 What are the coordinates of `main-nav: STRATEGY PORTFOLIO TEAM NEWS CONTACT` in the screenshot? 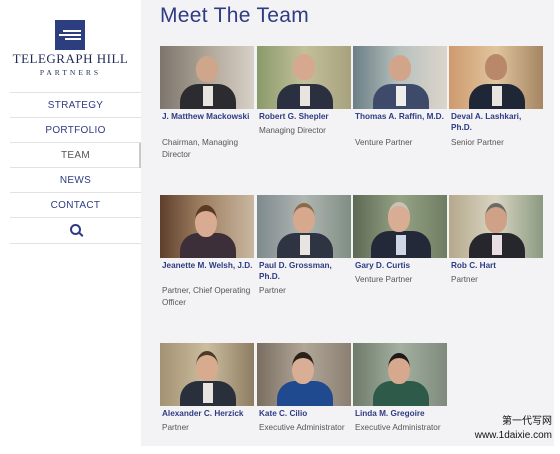 It's located at (75, 168).